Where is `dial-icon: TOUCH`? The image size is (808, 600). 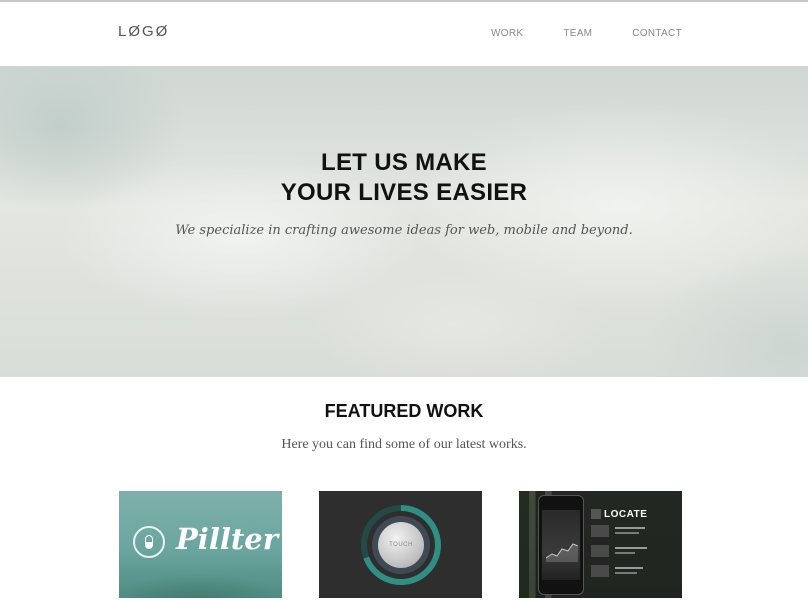 dial-icon: TOUCH is located at coordinates (401, 545).